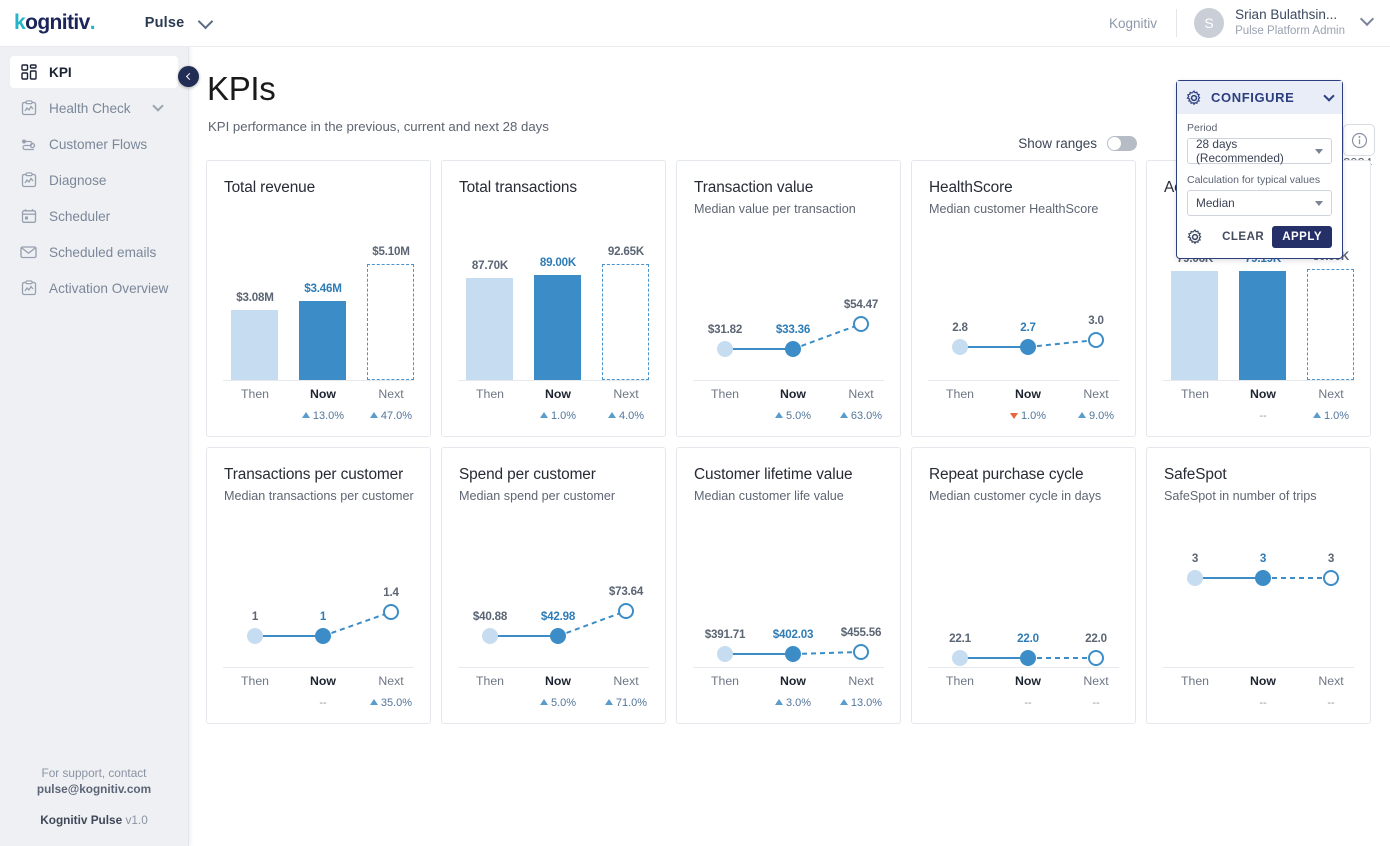 This screenshot has width=1390, height=846. I want to click on card-title: HealthScore, so click(971, 187).